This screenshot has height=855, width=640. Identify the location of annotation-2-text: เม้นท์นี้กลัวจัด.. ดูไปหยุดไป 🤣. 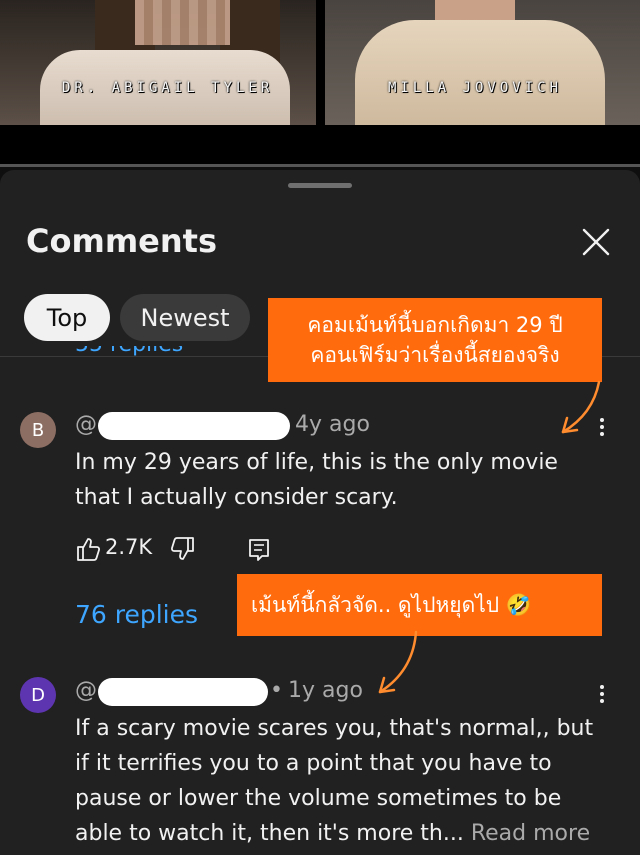
(391, 604).